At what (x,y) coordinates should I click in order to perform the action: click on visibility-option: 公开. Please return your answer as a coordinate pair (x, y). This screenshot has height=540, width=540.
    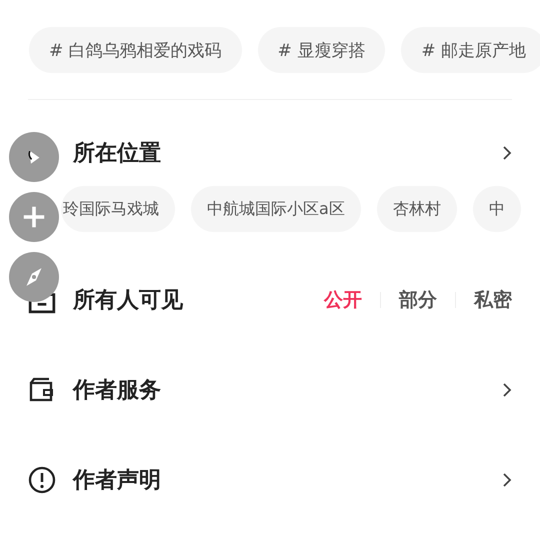
    Looking at the image, I should click on (343, 300).